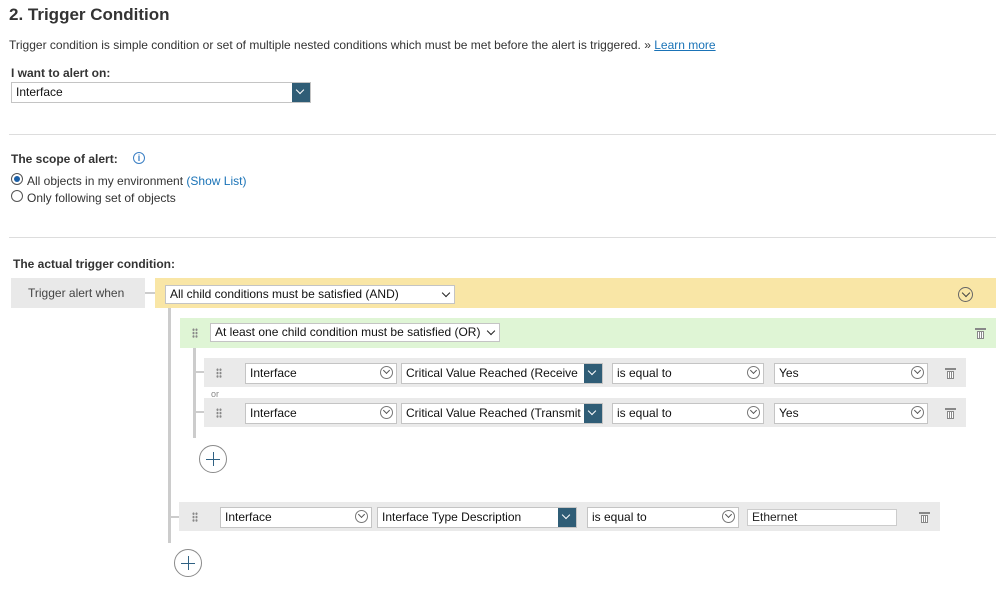 Image resolution: width=1007 pixels, height=600 pixels. Describe the element at coordinates (452, 517) in the screenshot. I see `field-value: Interface Type Description` at that location.